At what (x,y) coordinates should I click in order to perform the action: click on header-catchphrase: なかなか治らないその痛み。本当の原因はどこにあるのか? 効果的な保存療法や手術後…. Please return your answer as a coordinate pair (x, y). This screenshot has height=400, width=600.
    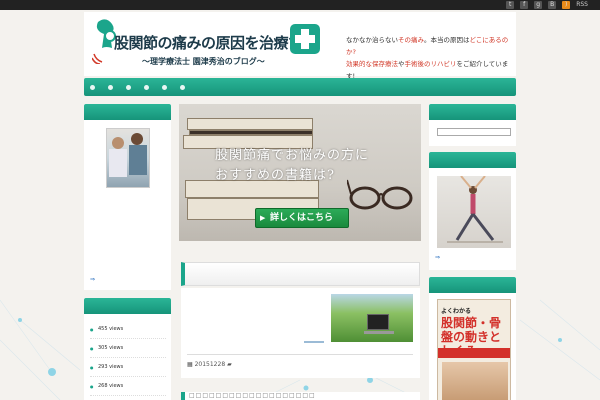
    Looking at the image, I should click on (430, 58).